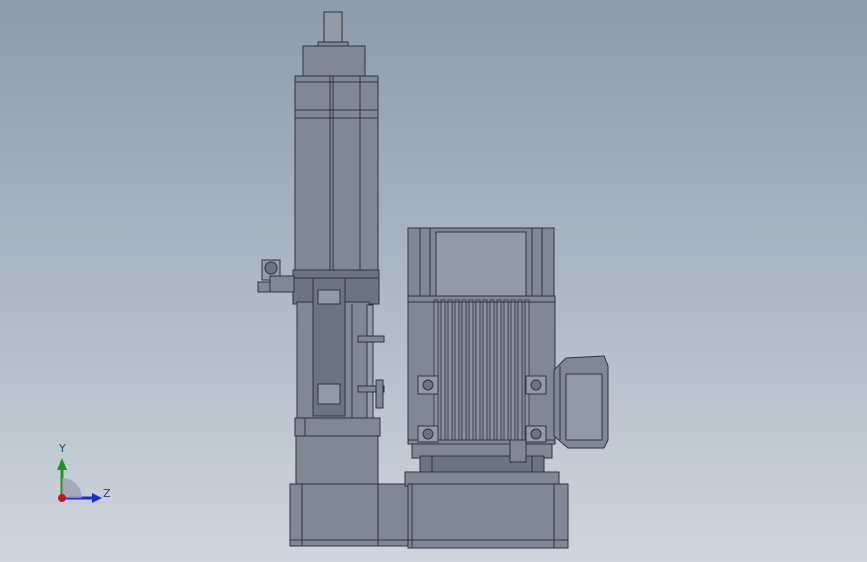 This screenshot has height=562, width=867. What do you see at coordinates (62, 448) in the screenshot?
I see `y-axis-label: Y` at bounding box center [62, 448].